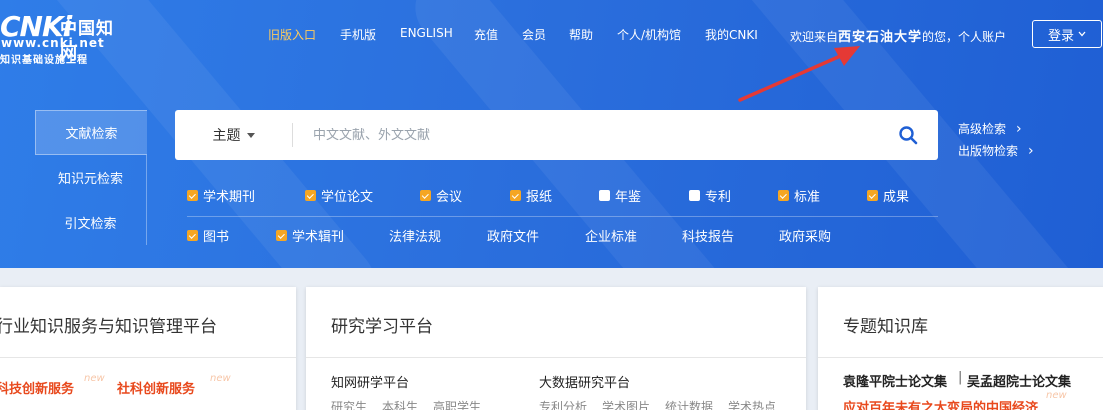 This screenshot has width=1103, height=410. I want to click on nav-help: 帮助, so click(581, 34).